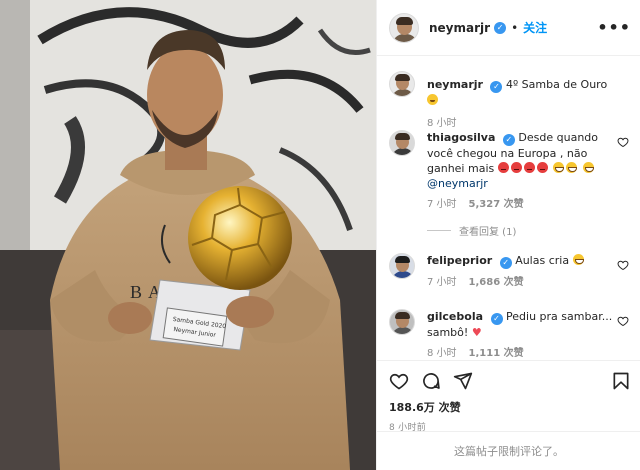 This screenshot has width=640, height=470. I want to click on more-options-icon: •••, so click(614, 27).